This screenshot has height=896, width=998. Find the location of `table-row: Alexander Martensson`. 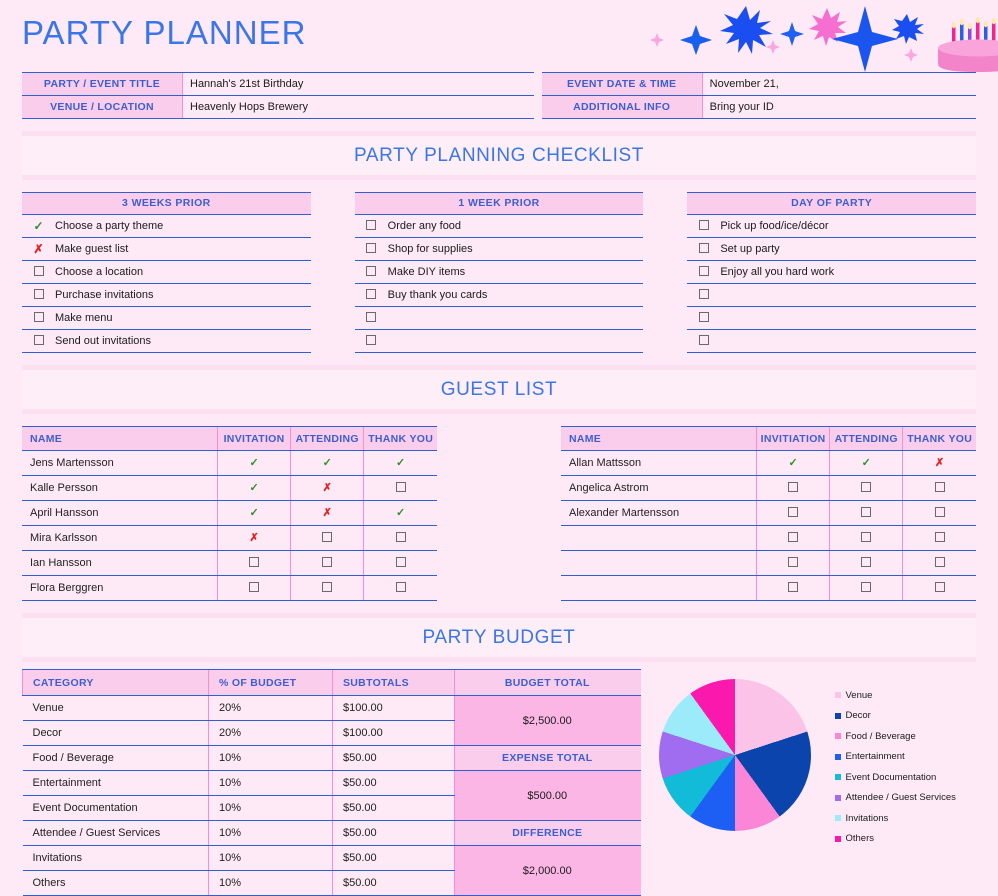

table-row: Alexander Martensson is located at coordinates (768, 513).